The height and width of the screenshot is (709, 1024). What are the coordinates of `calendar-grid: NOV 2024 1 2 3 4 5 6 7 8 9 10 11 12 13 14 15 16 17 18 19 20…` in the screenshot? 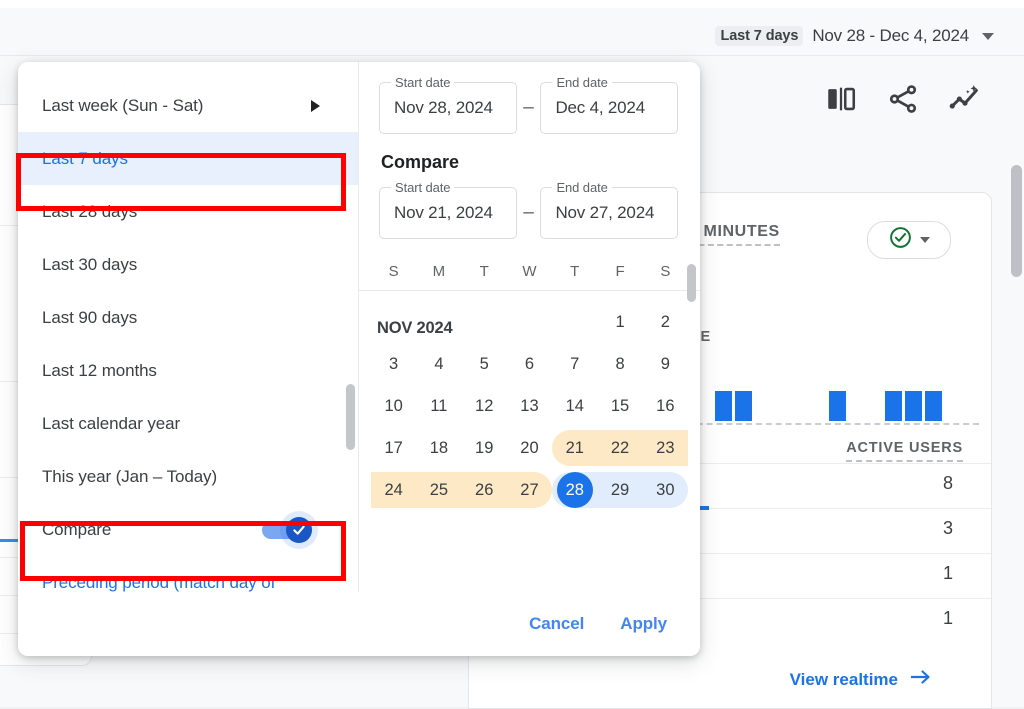 It's located at (529, 419).